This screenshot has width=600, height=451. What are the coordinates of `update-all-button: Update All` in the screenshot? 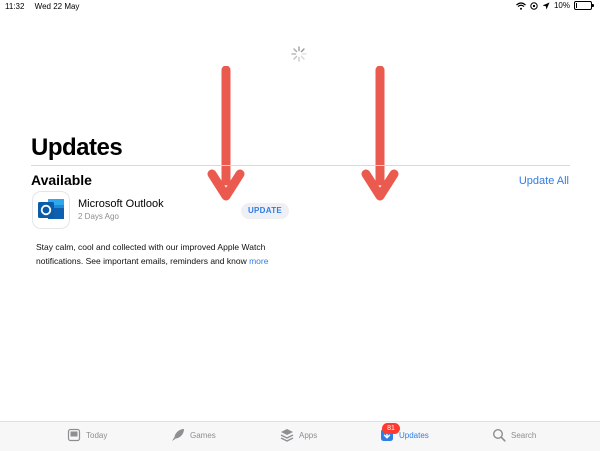 It's located at (544, 181).